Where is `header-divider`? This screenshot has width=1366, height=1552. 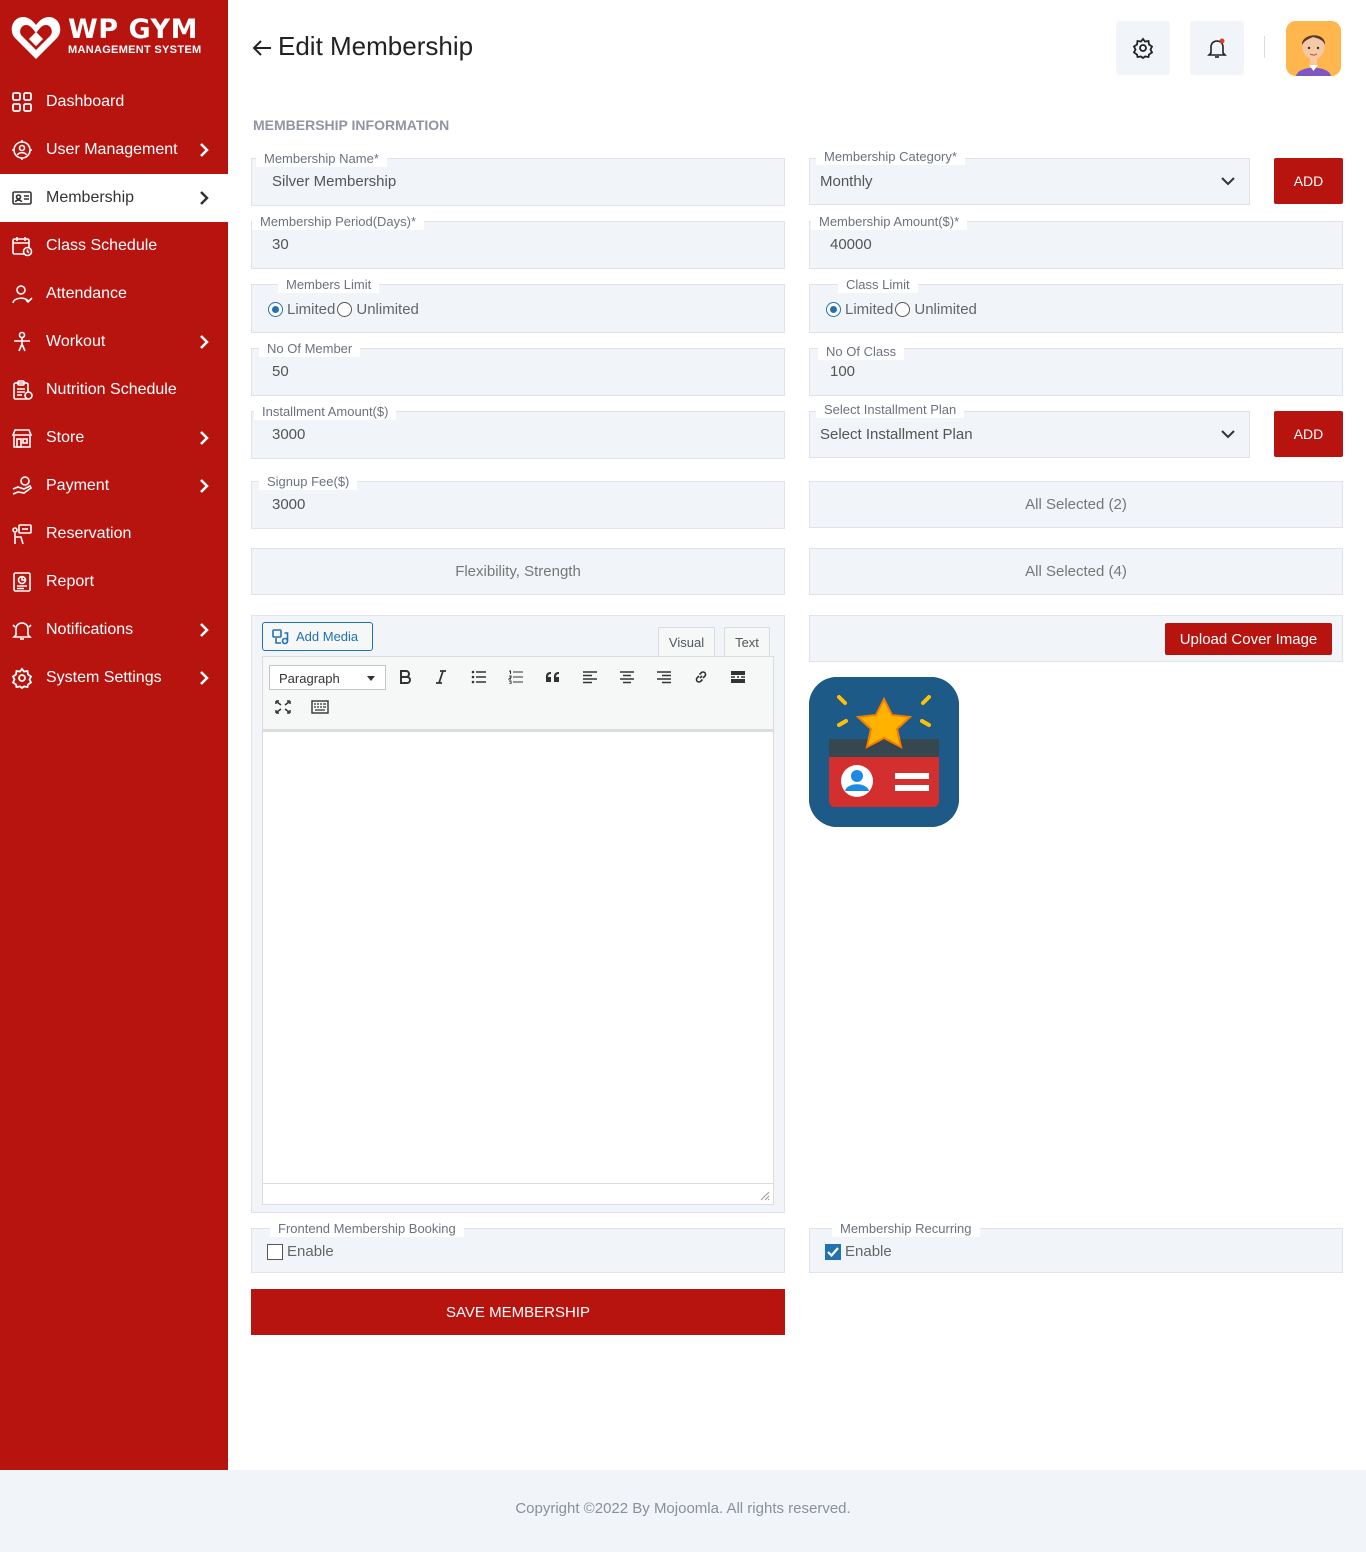 header-divider is located at coordinates (1264, 47).